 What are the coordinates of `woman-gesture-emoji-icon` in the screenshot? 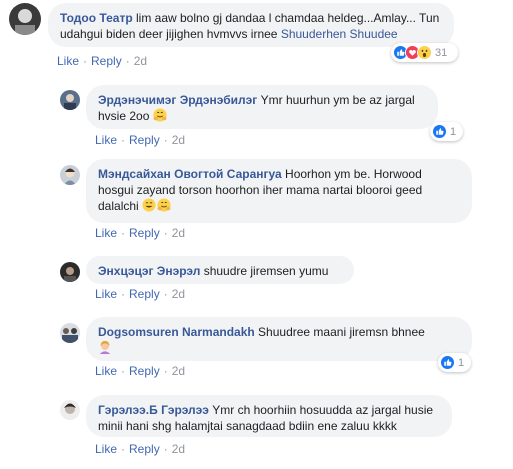 It's located at (105, 347).